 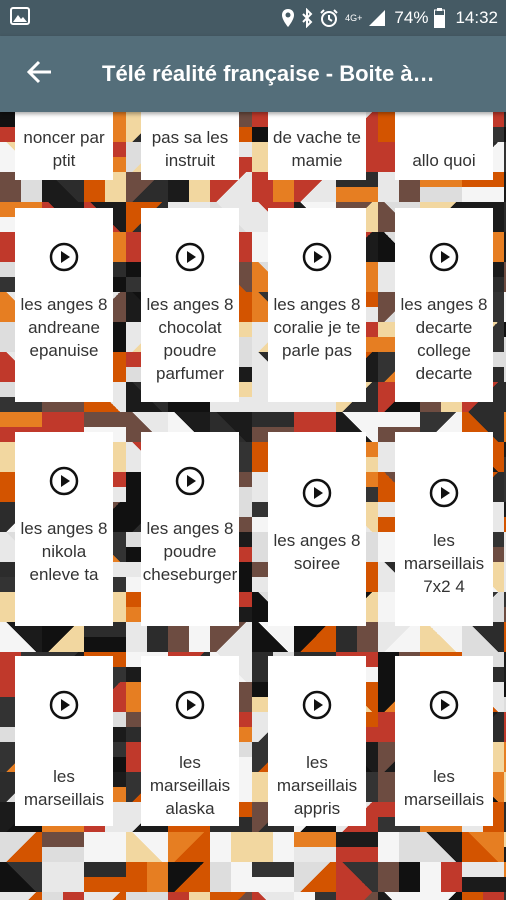 I want to click on sound-item: de vache te mamie, so click(x=317, y=146).